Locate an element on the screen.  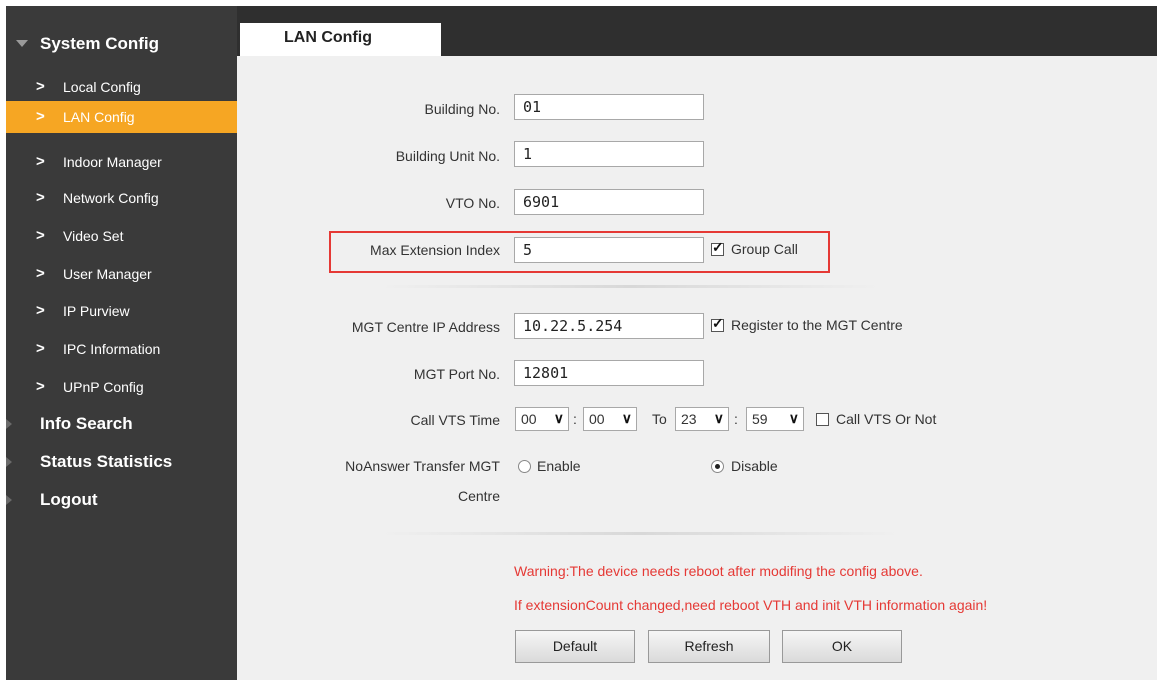
mgt-port-input: 12801 is located at coordinates (609, 373).